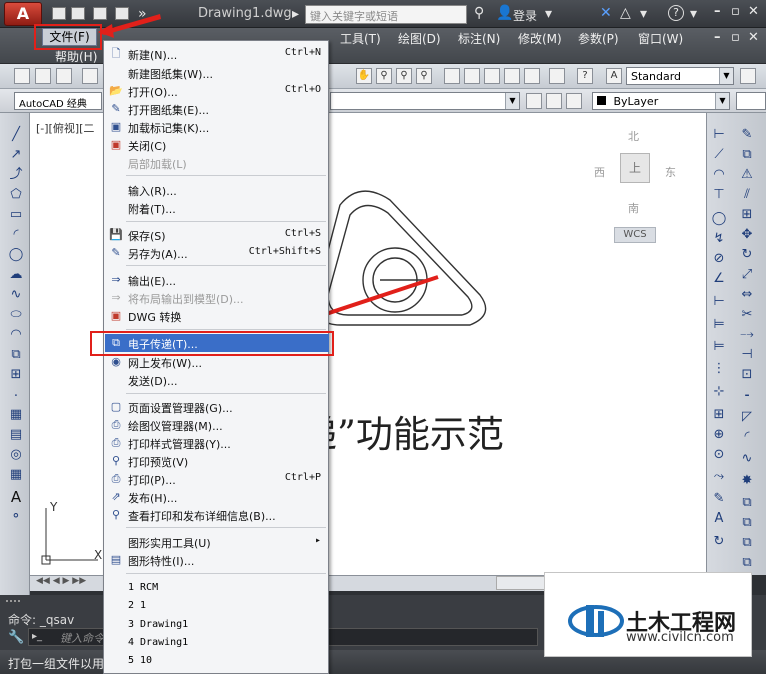 The image size is (766, 674). Describe the element at coordinates (424, 76) in the screenshot. I see `zoom-previous-icon: ⚲` at that location.